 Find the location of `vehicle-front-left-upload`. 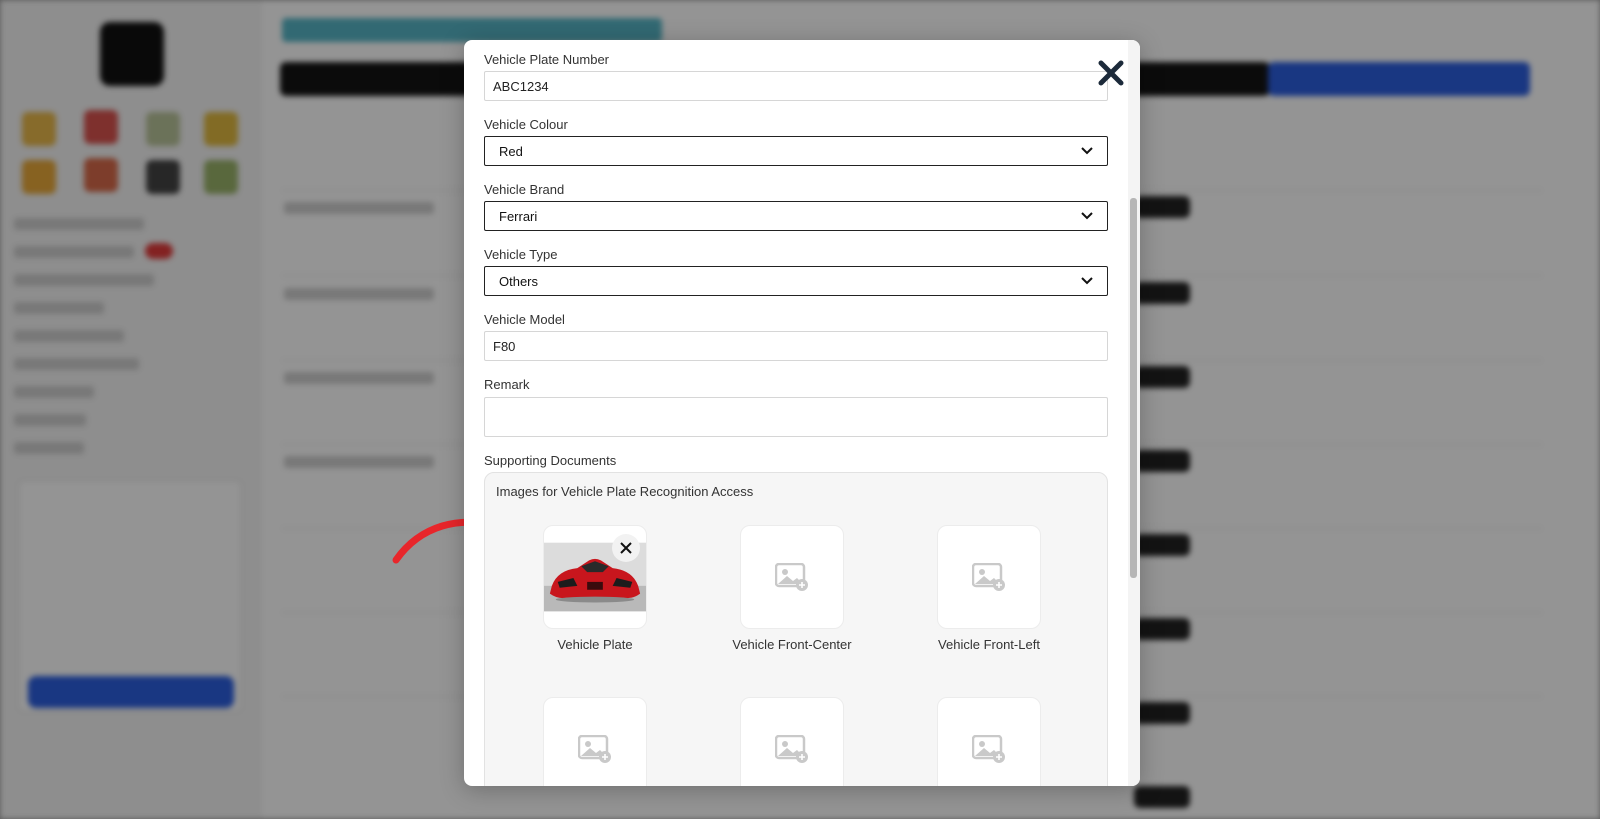

vehicle-front-left-upload is located at coordinates (989, 577).